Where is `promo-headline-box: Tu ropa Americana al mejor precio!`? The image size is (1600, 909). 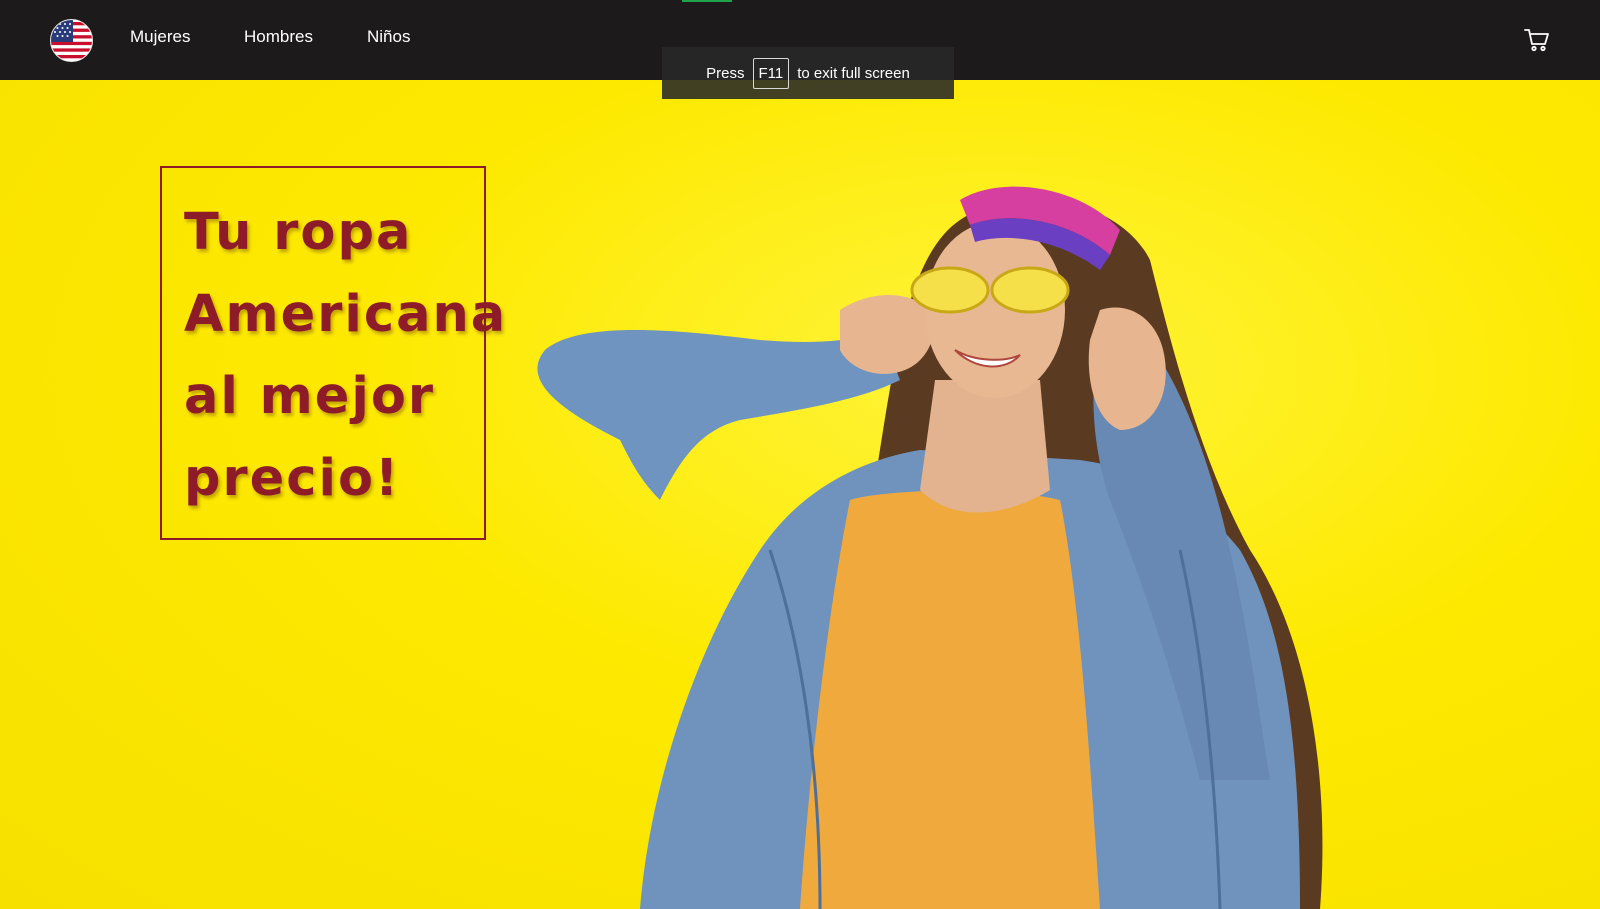
promo-headline-box: Tu ropa Americana al mejor precio! is located at coordinates (334, 353).